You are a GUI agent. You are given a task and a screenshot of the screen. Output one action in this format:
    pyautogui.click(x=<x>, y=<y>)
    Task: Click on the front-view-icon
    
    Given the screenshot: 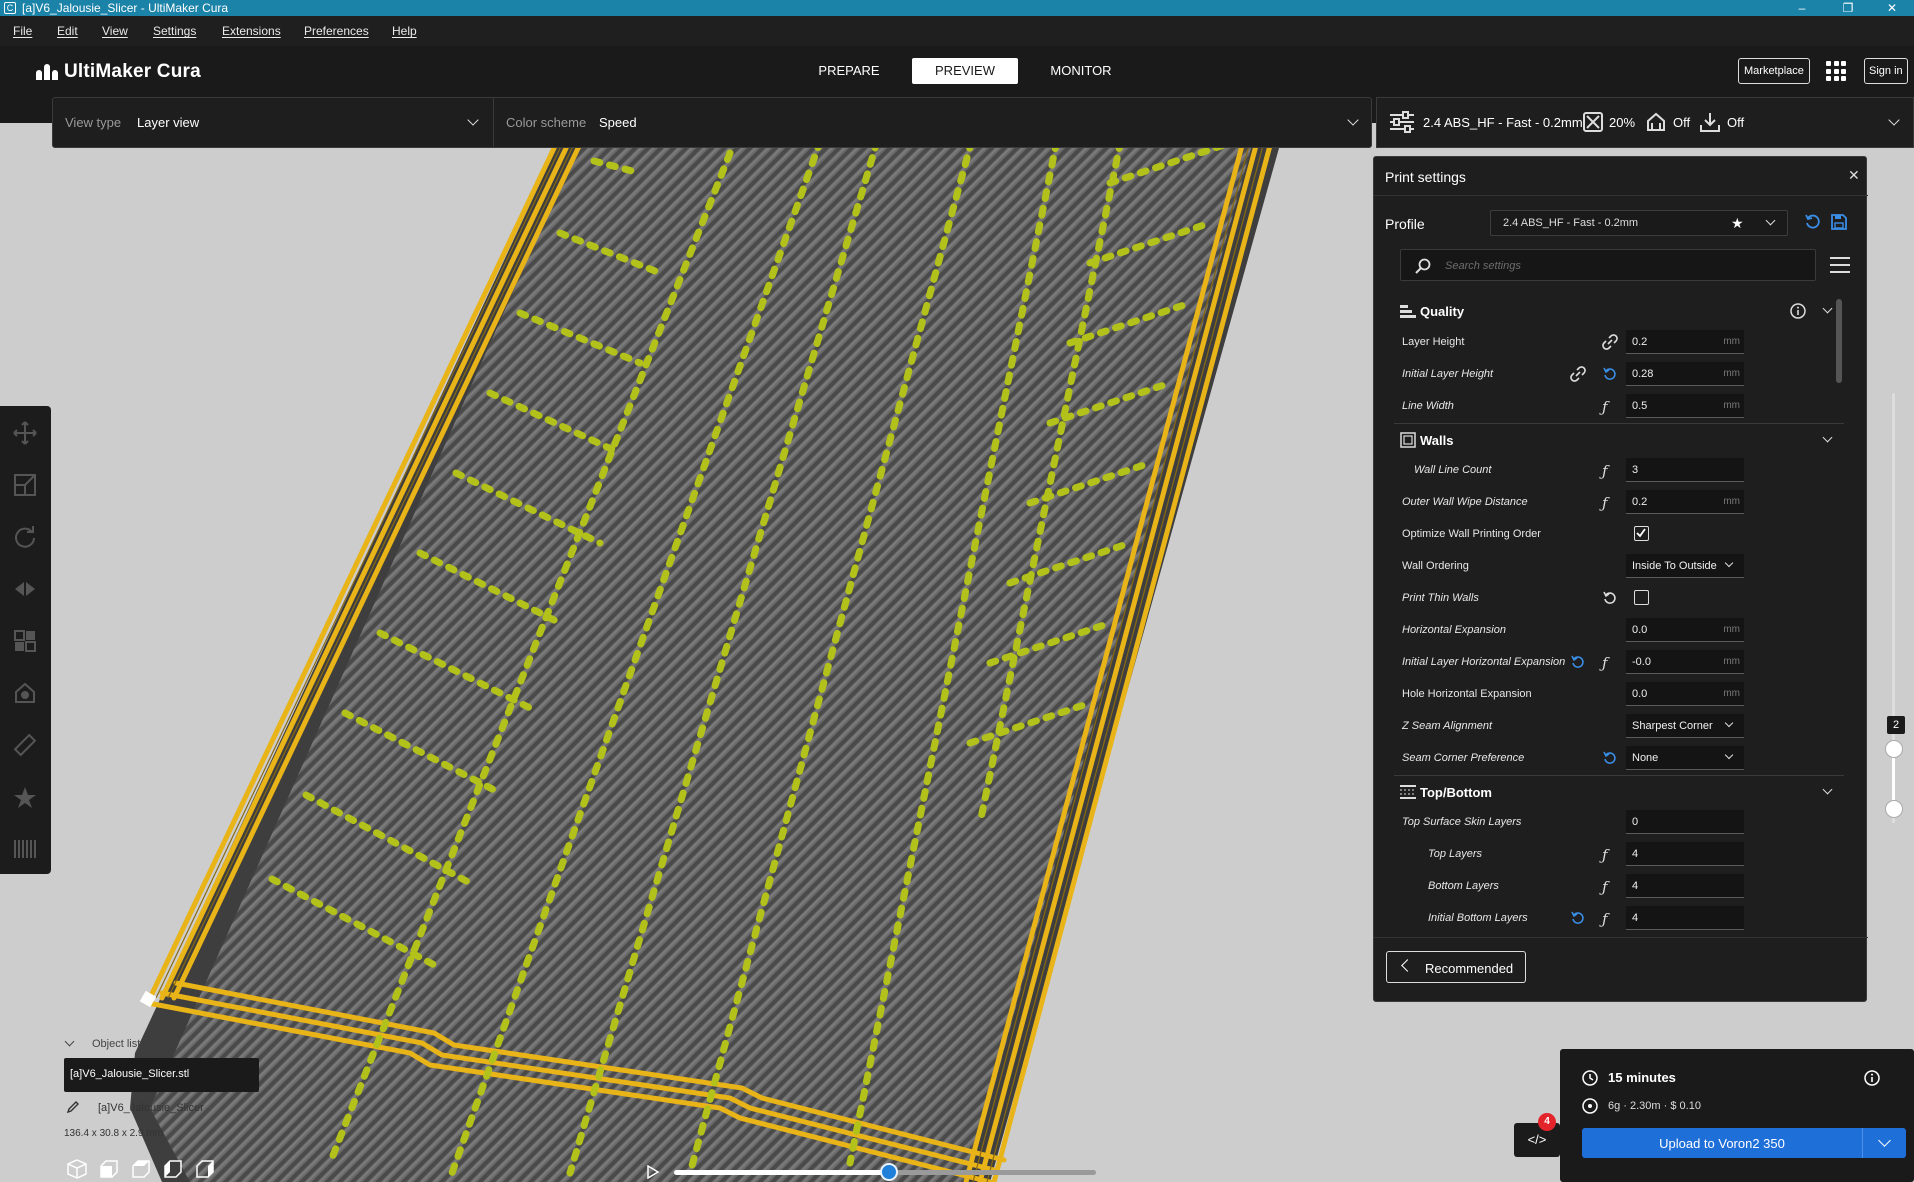 What is the action you would take?
    pyautogui.click(x=109, y=1169)
    